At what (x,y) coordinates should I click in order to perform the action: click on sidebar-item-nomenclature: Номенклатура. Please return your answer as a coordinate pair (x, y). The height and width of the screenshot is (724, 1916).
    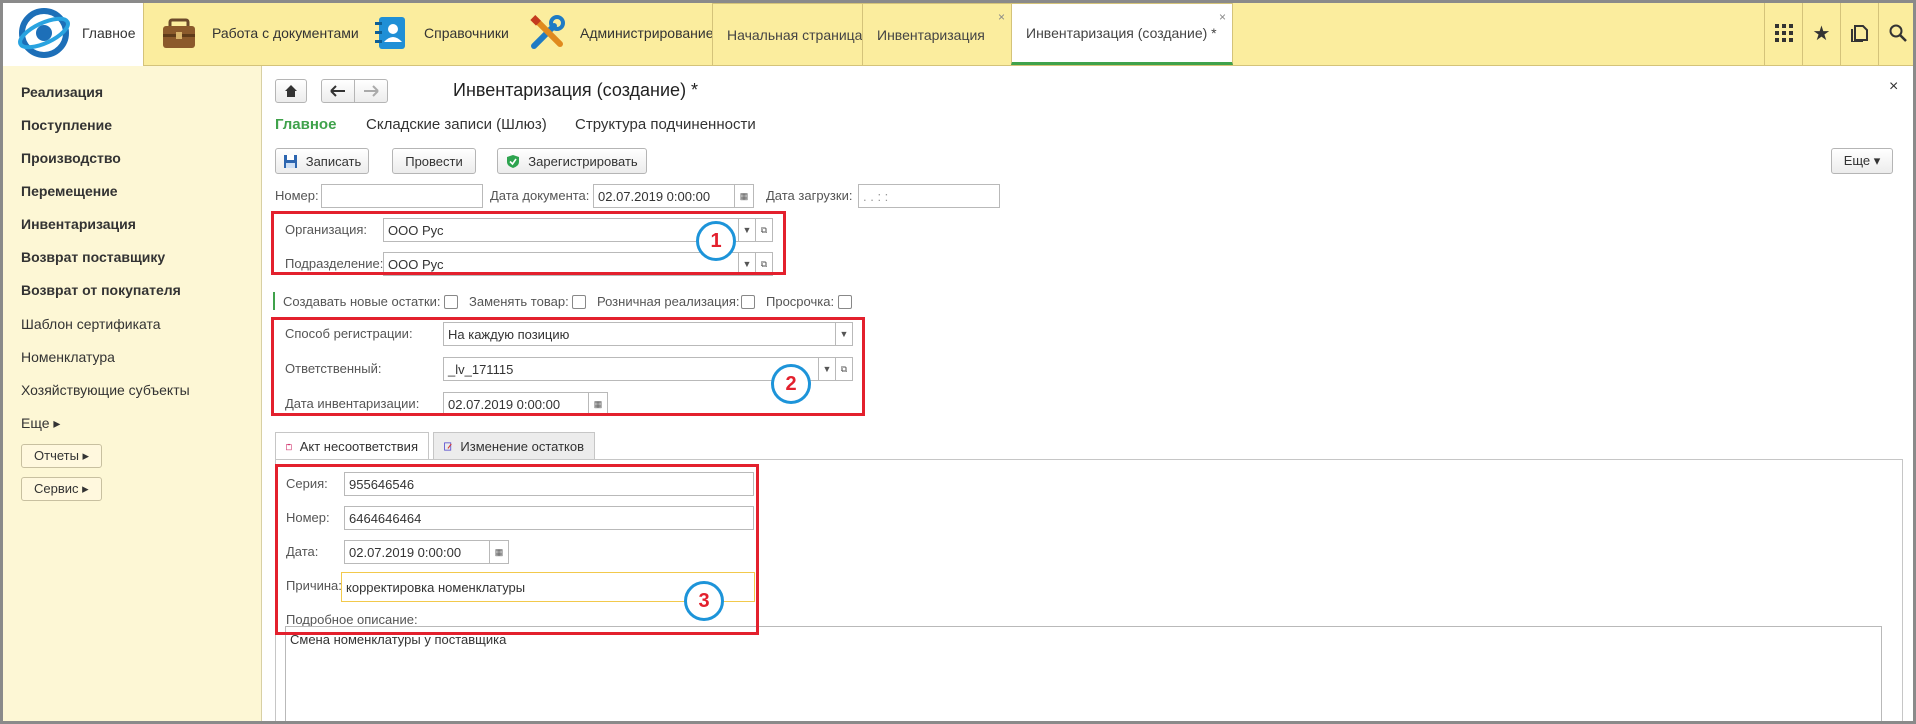
    Looking at the image, I should click on (68, 357).